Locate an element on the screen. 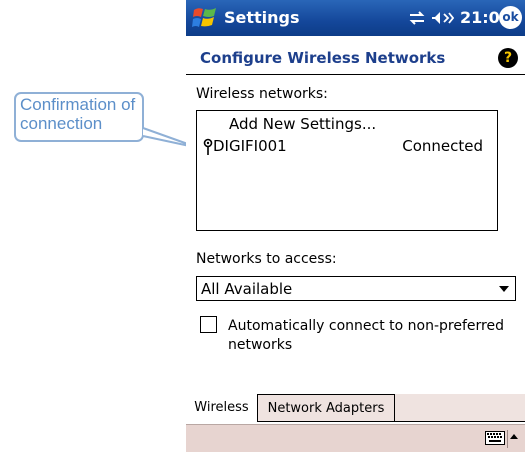 The height and width of the screenshot is (452, 525). networks-to-access-label: Networks to access: is located at coordinates (266, 259).